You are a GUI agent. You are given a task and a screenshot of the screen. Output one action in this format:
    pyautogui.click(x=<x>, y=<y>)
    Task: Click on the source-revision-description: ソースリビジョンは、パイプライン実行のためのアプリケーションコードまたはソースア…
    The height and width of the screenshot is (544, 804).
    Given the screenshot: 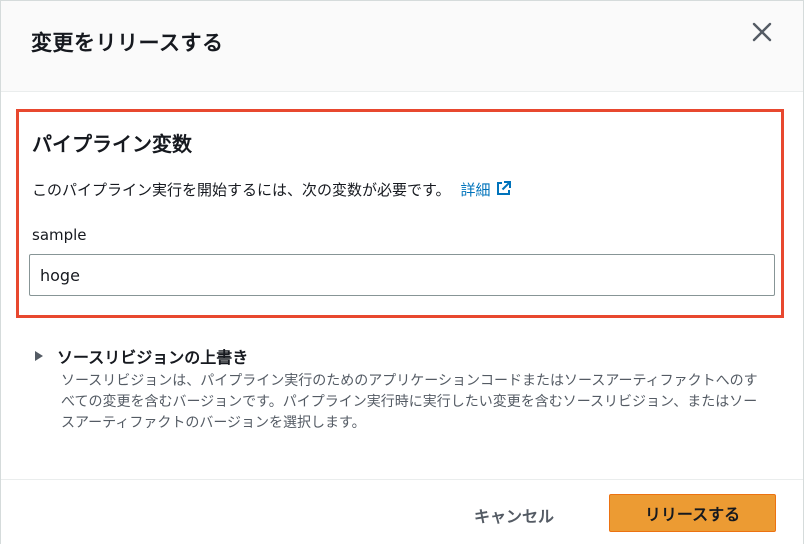 What is the action you would take?
    pyautogui.click(x=409, y=402)
    